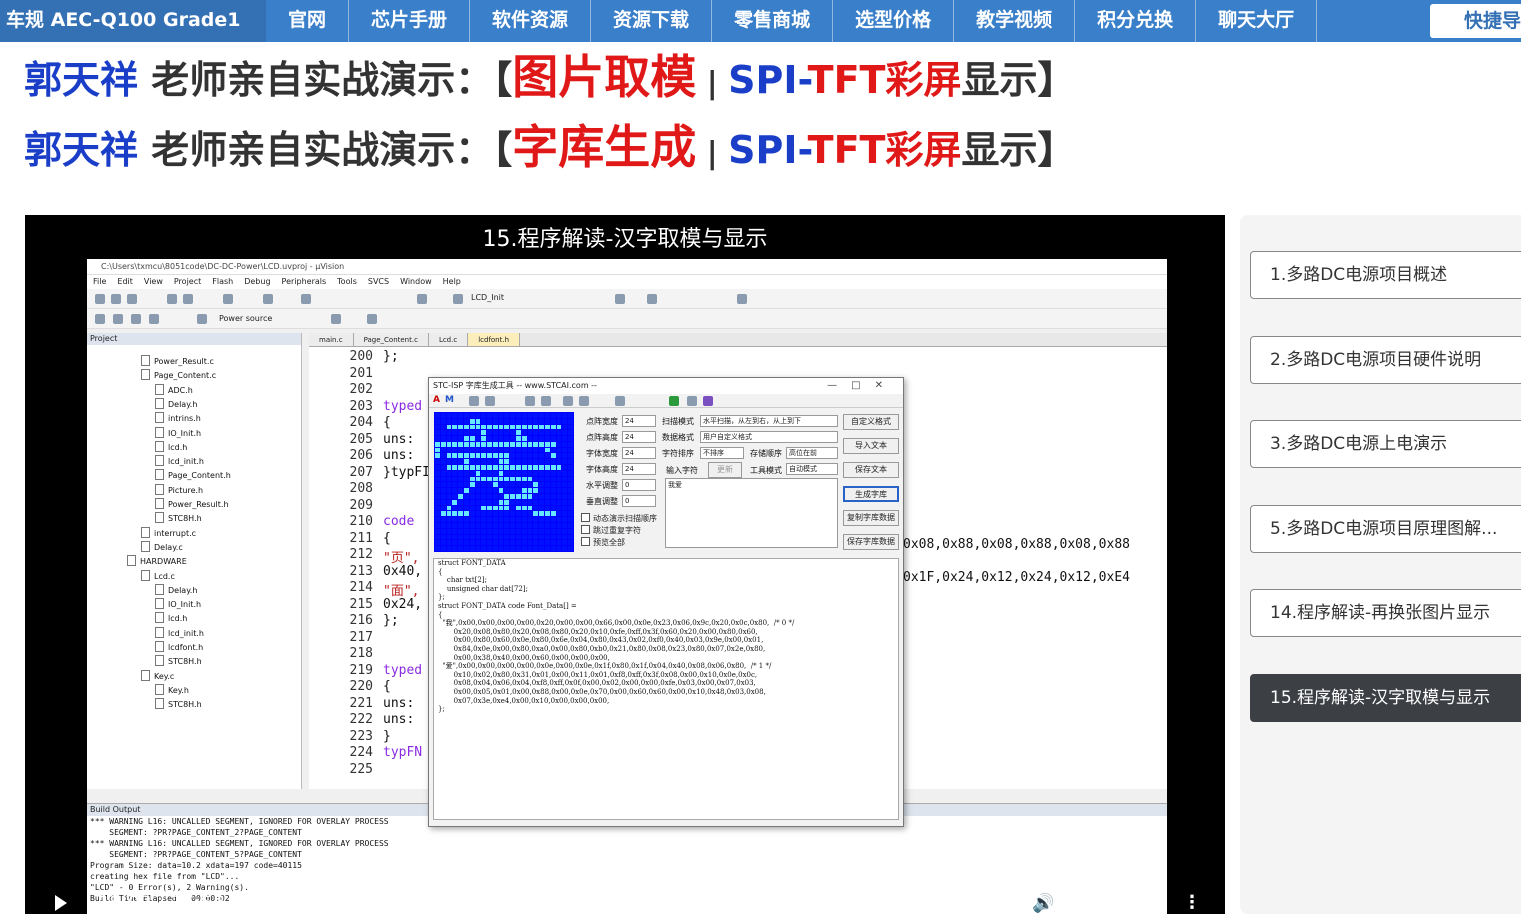  I want to click on nav-link: 软件资源, so click(531, 21).